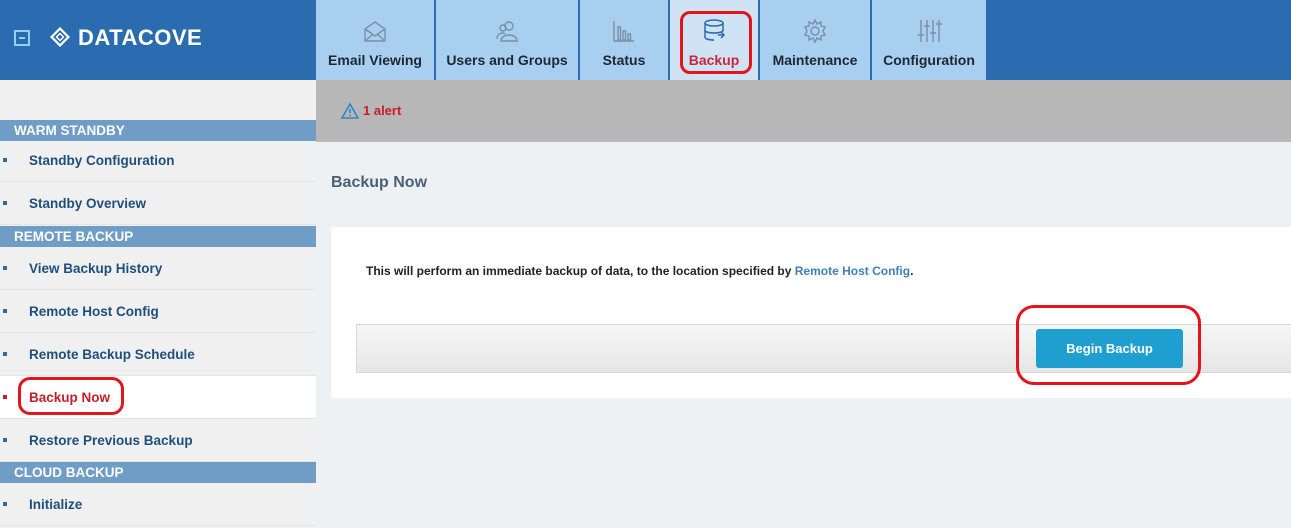 This screenshot has width=1291, height=528. I want to click on sidebar-section-cloud-backup: CLOUD BACKUP, so click(158, 472).